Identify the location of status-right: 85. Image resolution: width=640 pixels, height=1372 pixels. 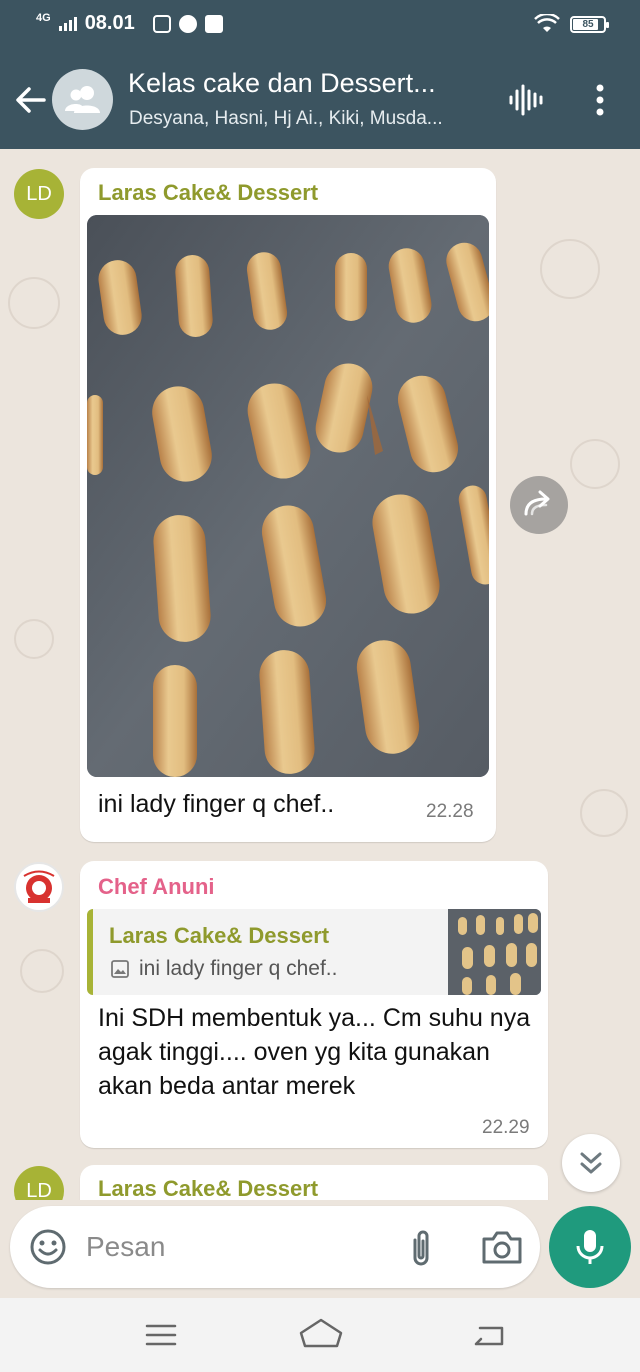
(571, 24).